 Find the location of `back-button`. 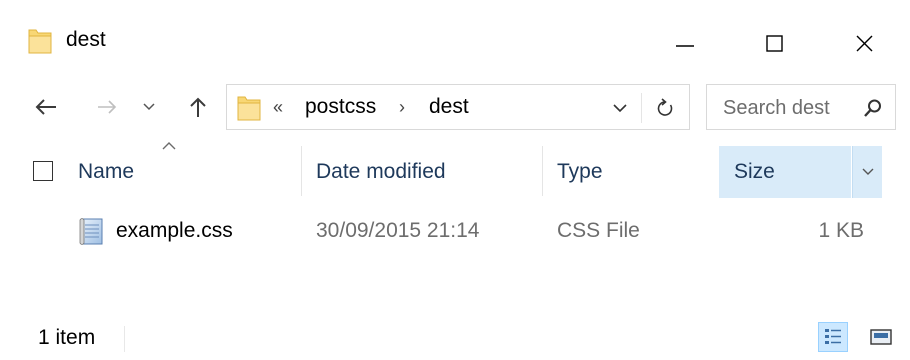

back-button is located at coordinates (46, 107).